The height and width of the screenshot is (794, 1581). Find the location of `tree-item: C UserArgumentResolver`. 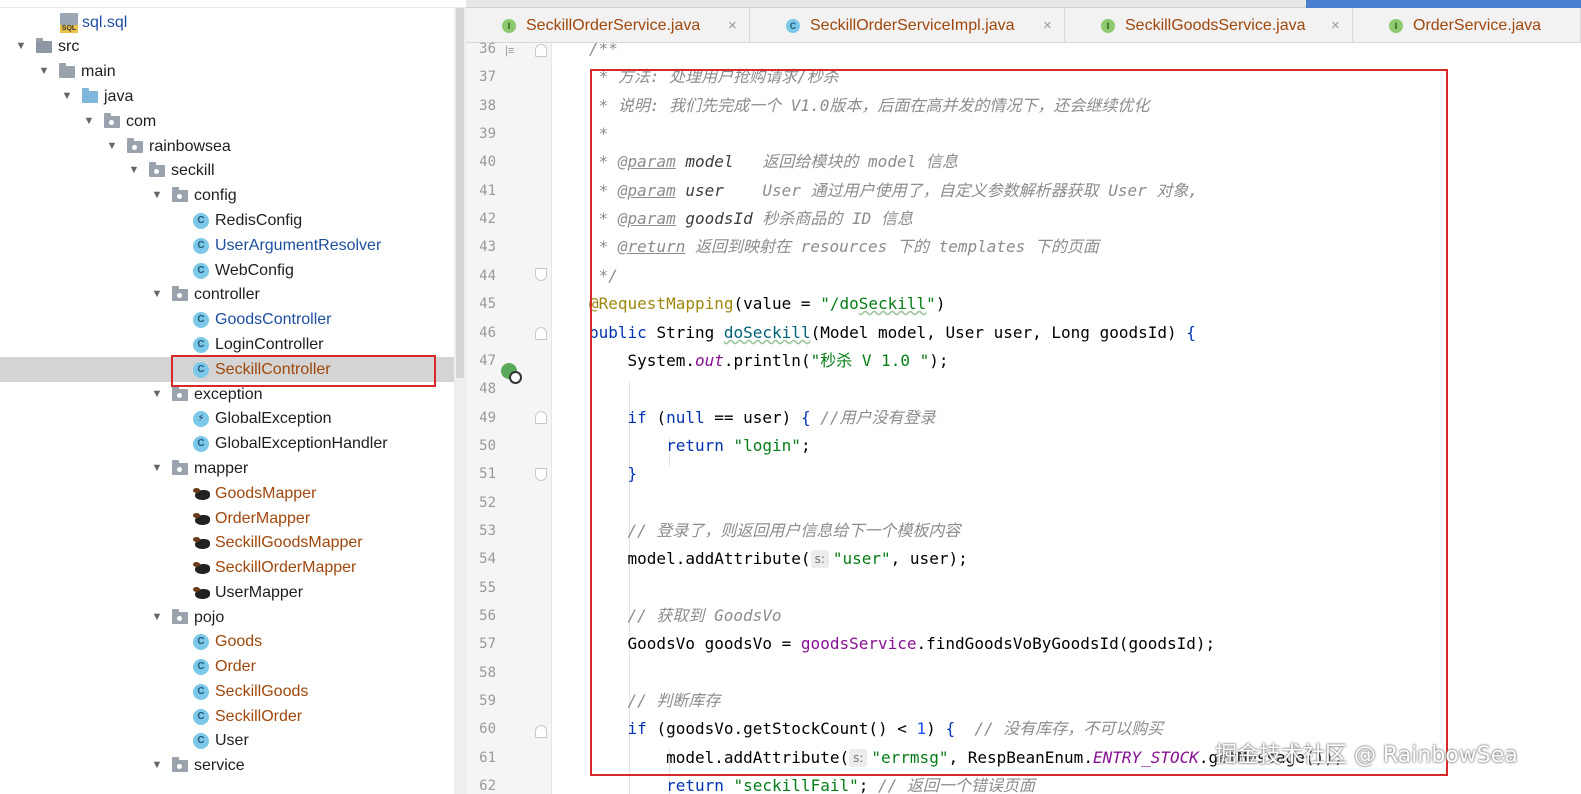

tree-item: C UserArgumentResolver is located at coordinates (227, 245).